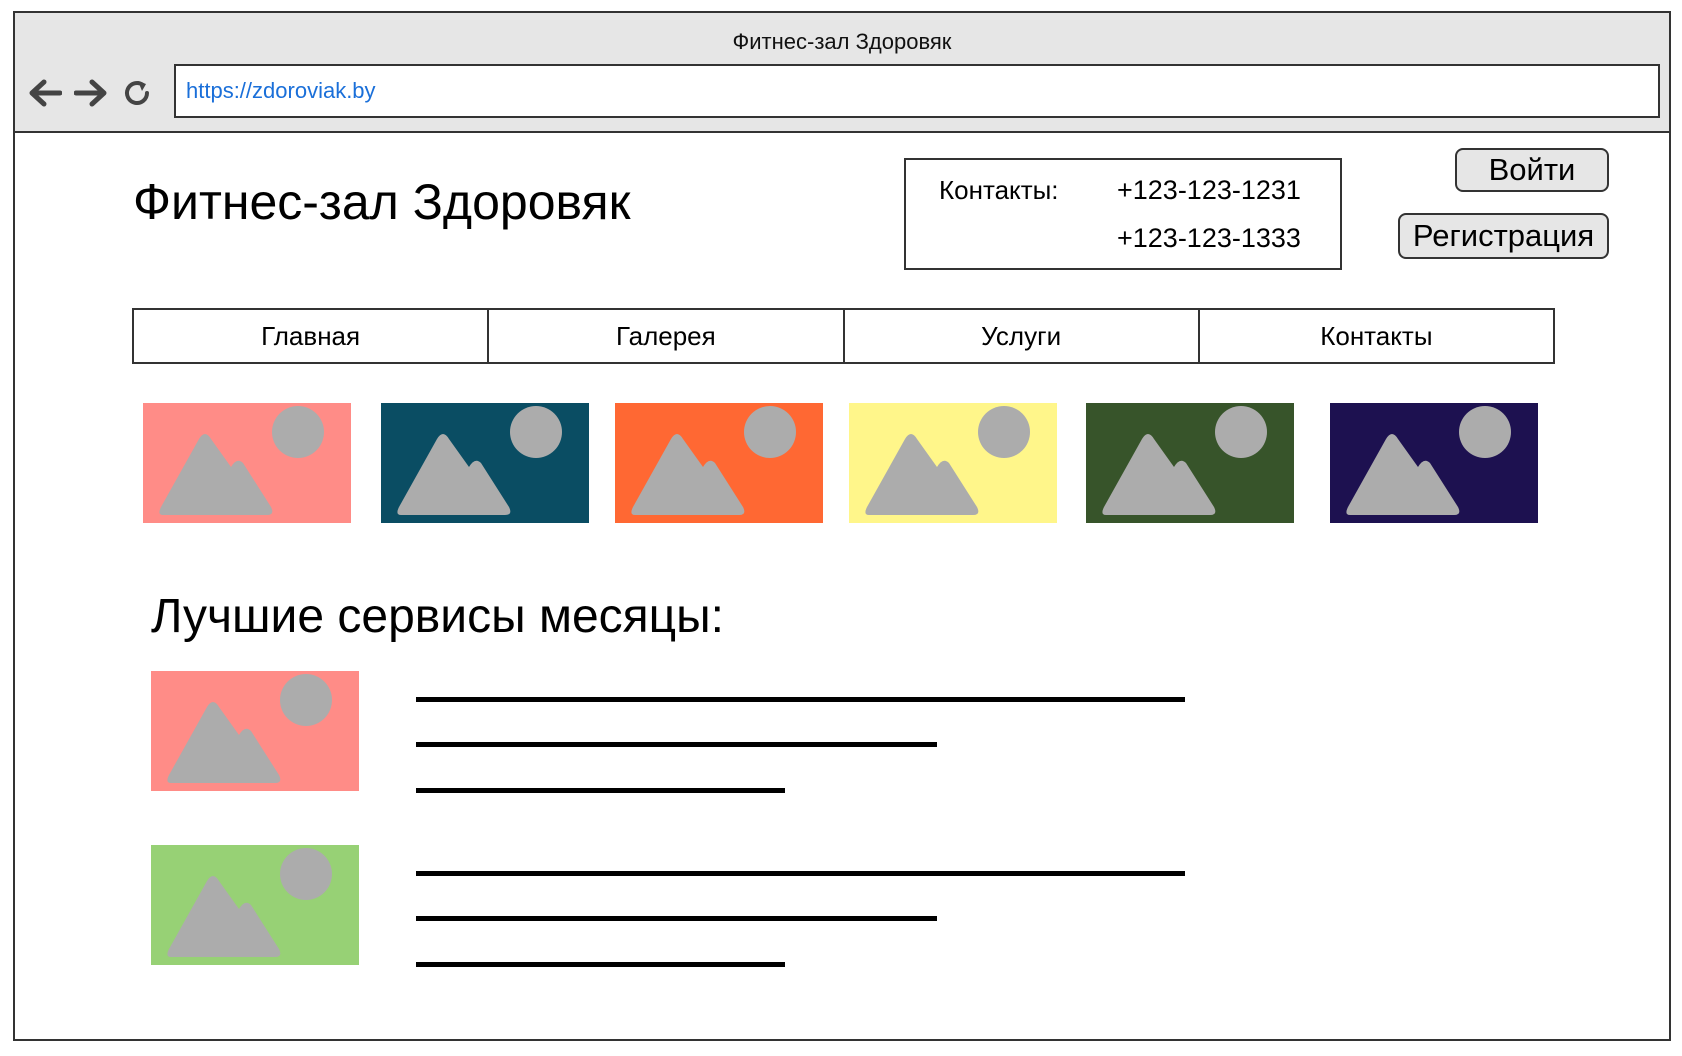  I want to click on url-bar: https://zdoroviak.by, so click(917, 91).